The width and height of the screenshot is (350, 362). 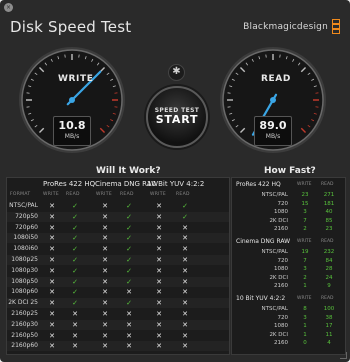 What do you see at coordinates (327, 241) in the screenshot?
I see `read-column-header: READ` at bounding box center [327, 241].